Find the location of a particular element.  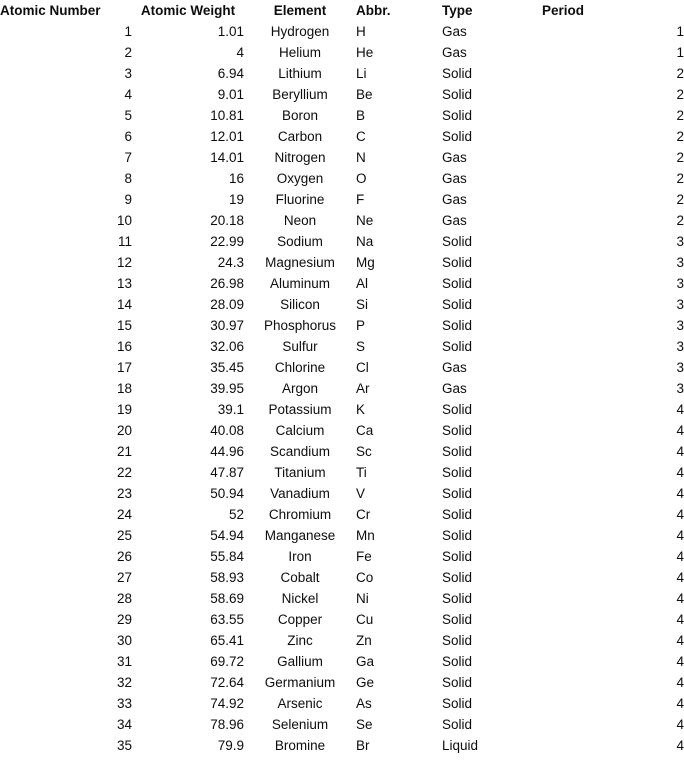

cell-abbr: Sc is located at coordinates (364, 451).